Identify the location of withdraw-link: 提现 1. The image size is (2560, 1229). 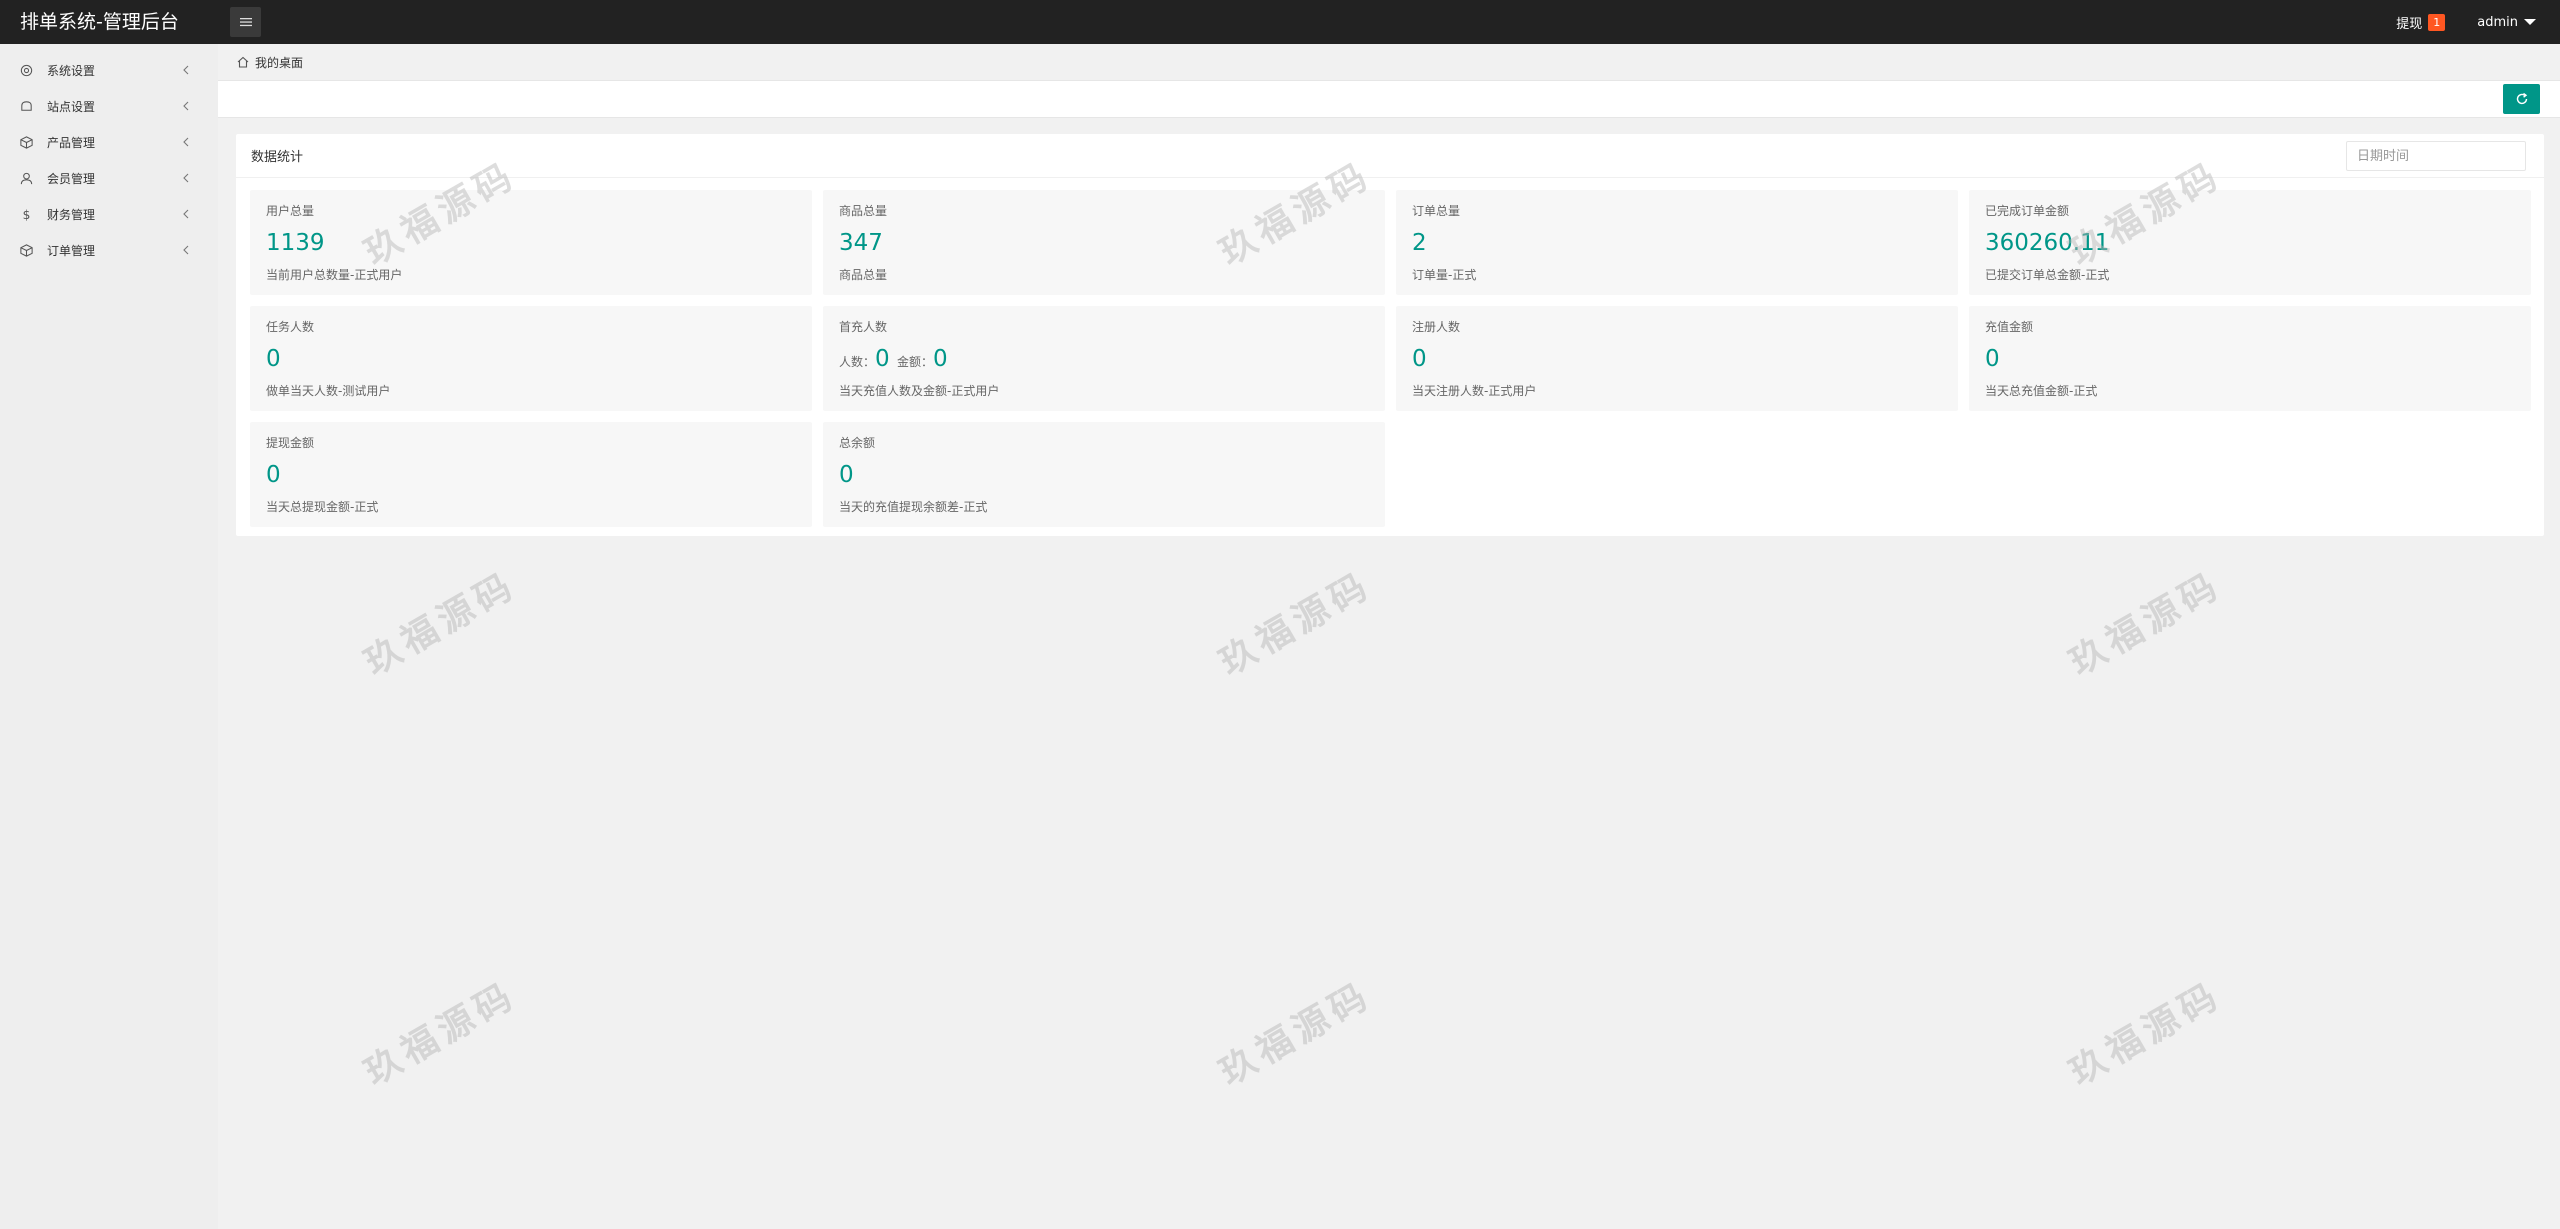
(2421, 22).